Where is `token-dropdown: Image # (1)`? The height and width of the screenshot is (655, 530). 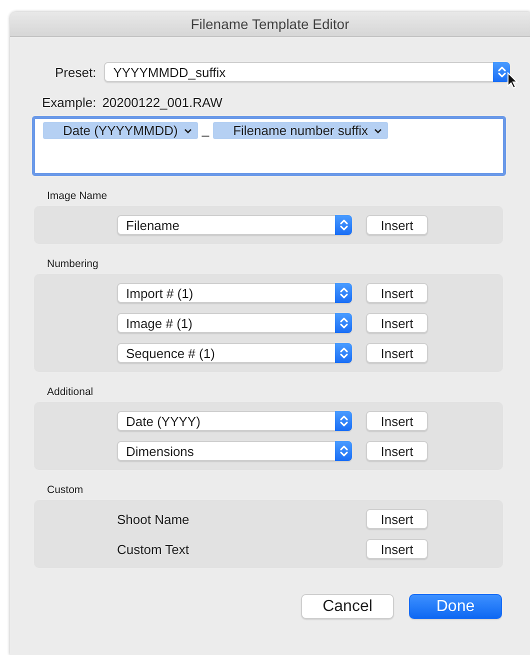 token-dropdown: Image # (1) is located at coordinates (234, 323).